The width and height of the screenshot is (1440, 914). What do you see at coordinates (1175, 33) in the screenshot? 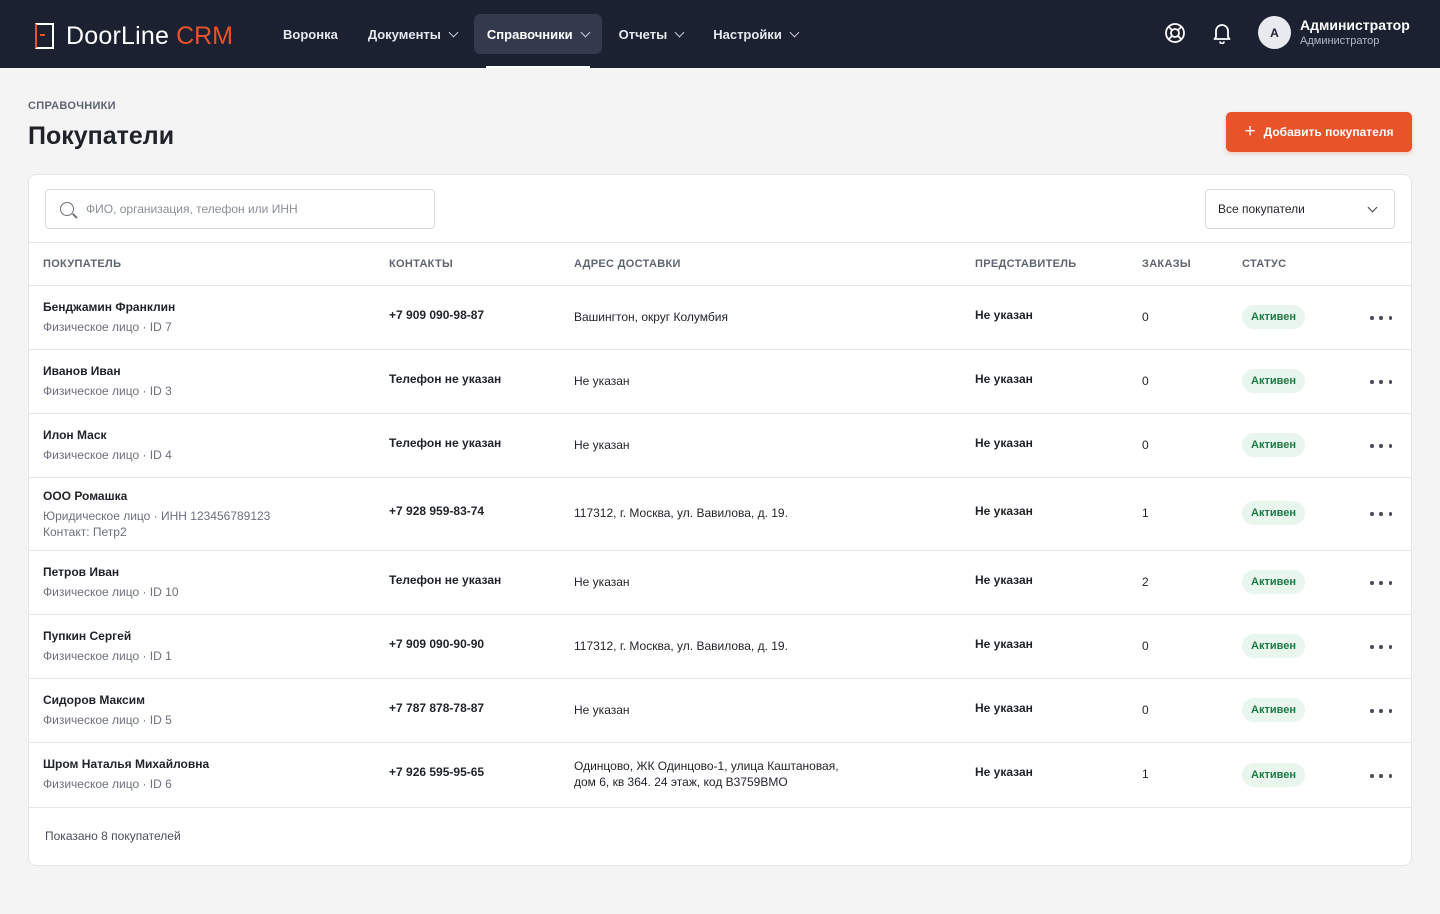
I see `help-lifebuoy-icon` at bounding box center [1175, 33].